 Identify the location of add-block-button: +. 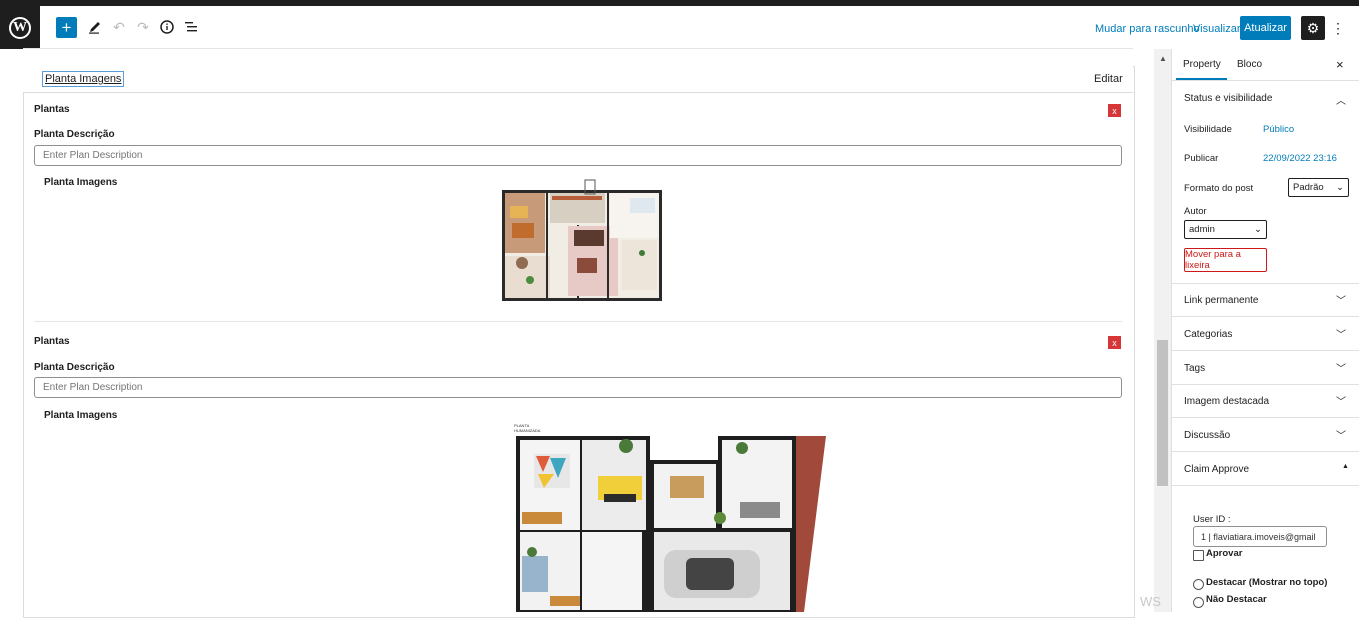
(66, 27).